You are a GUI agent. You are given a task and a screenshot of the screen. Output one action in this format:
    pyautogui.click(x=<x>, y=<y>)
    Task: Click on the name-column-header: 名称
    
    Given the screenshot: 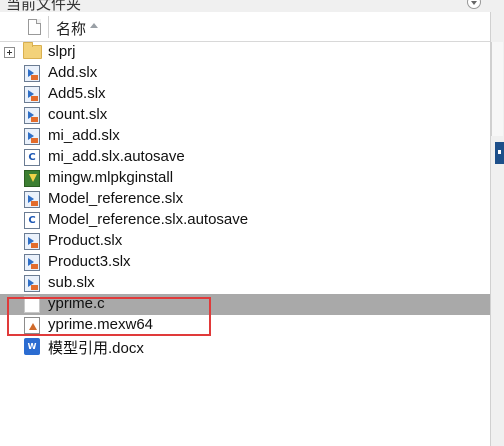 What is the action you would take?
    pyautogui.click(x=71, y=28)
    